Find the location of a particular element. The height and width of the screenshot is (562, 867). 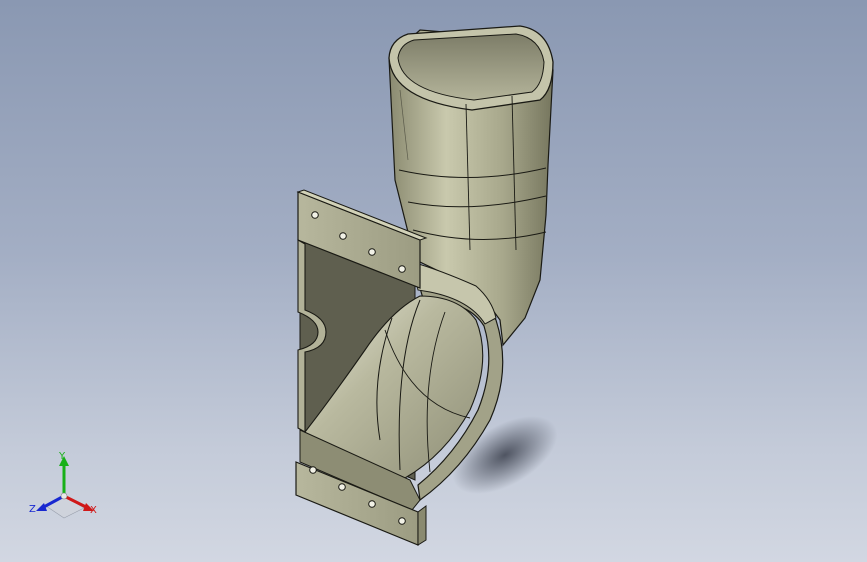

x-axis-label: X is located at coordinates (93, 510).